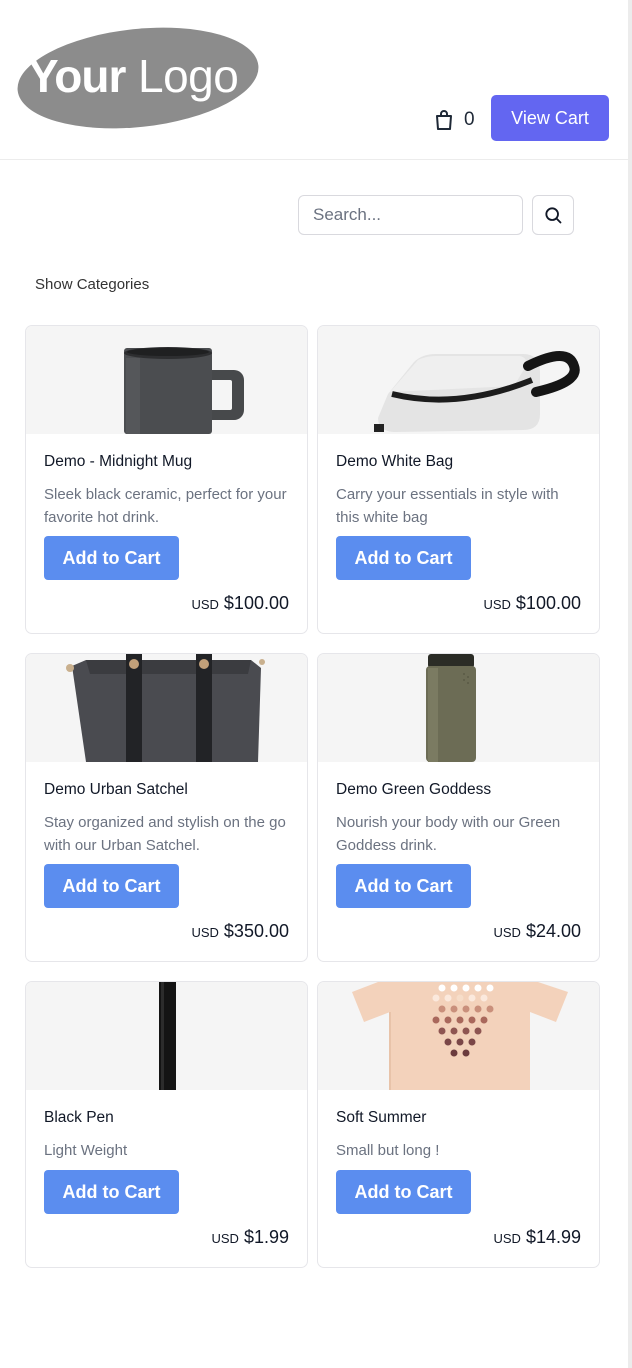 This screenshot has height=1368, width=632. What do you see at coordinates (410, 215) in the screenshot?
I see `search-input` at bounding box center [410, 215].